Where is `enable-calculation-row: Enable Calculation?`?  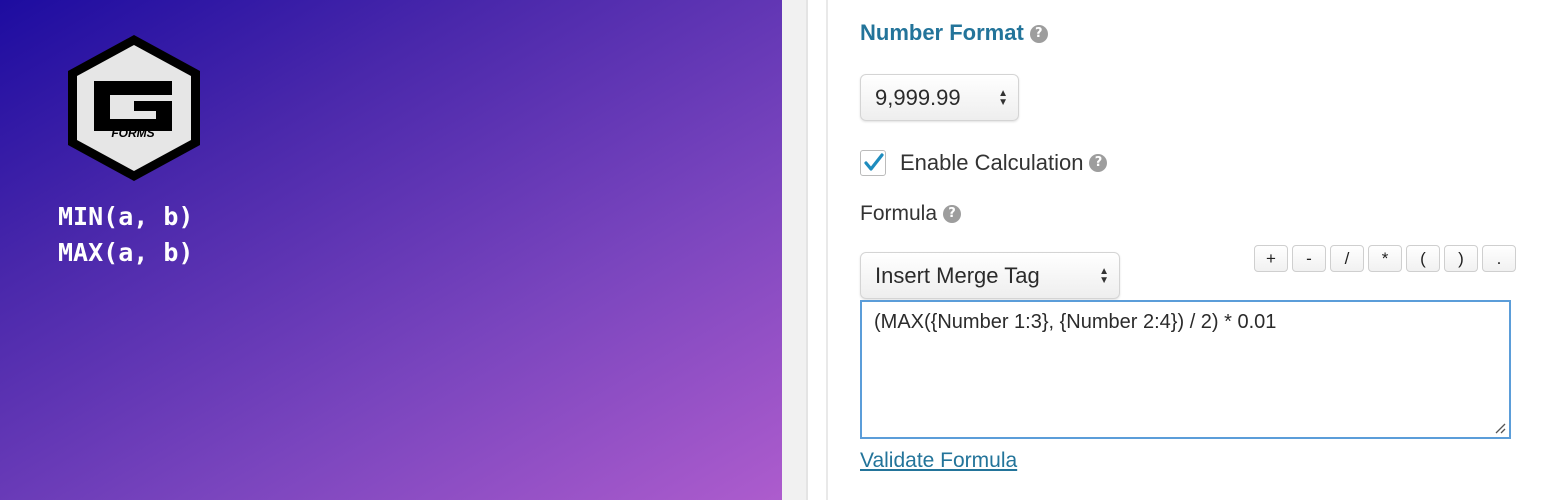 enable-calculation-row: Enable Calculation? is located at coordinates (984, 163).